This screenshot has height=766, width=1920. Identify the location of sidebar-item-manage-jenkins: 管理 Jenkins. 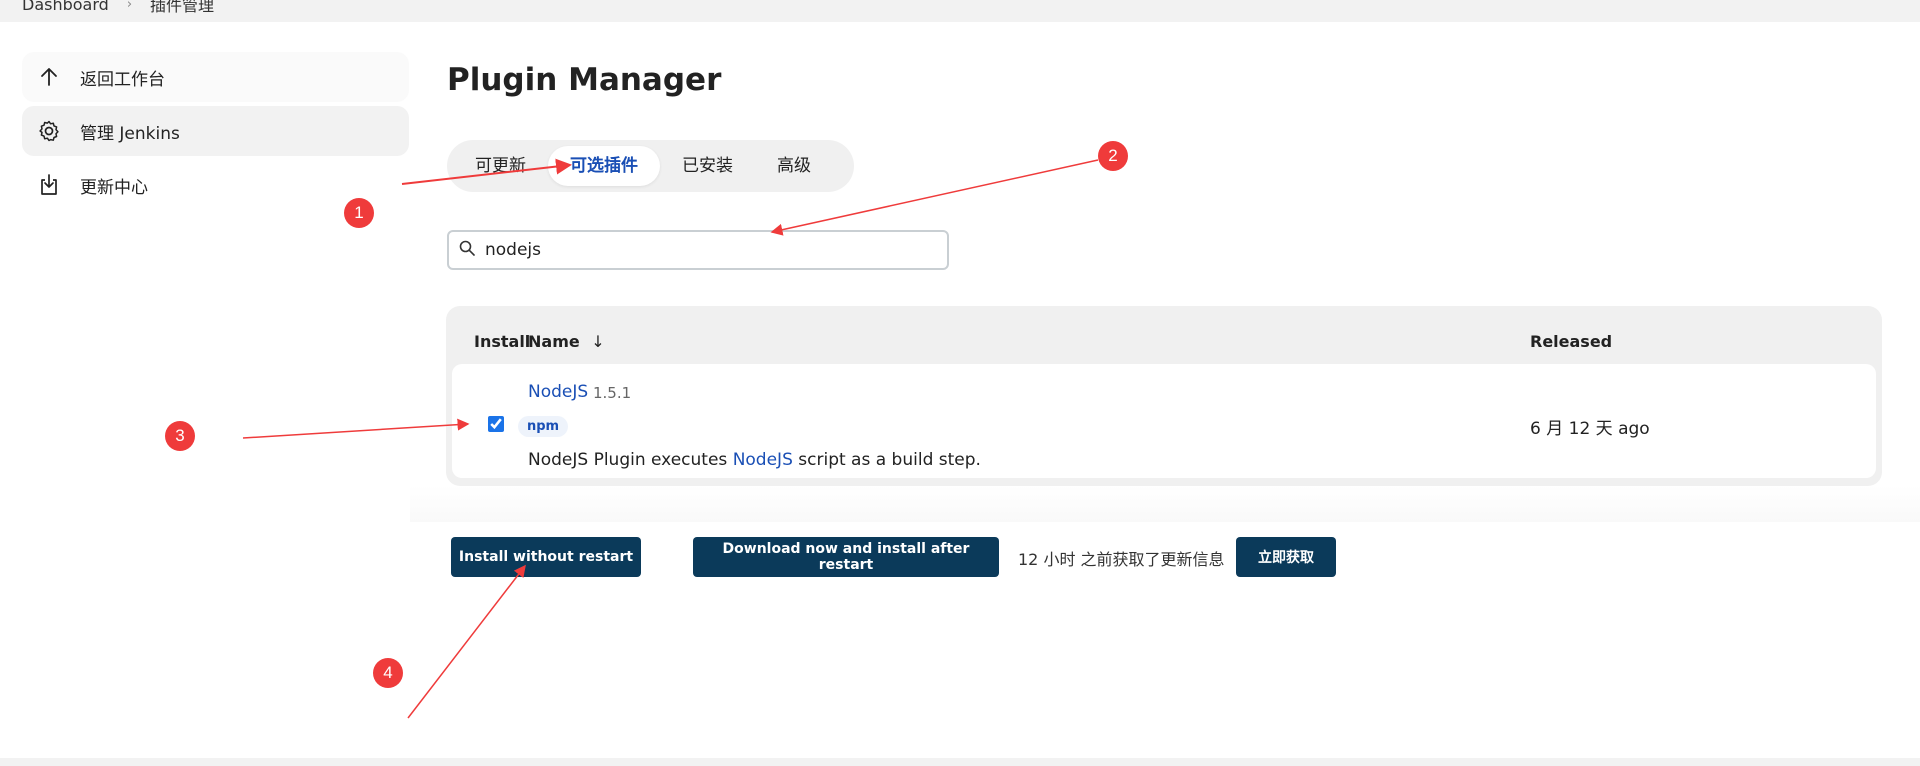
(215, 131).